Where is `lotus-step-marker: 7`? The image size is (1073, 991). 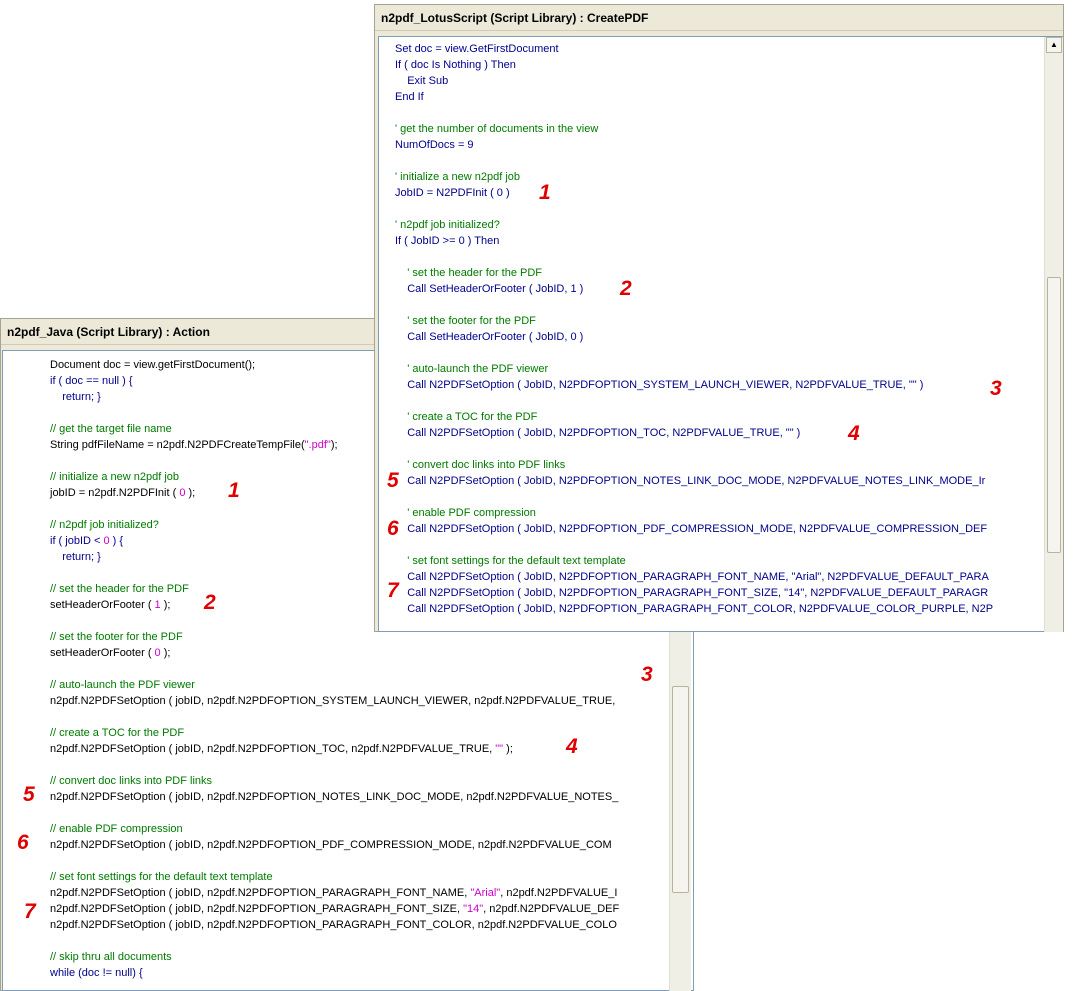
lotus-step-marker: 7 is located at coordinates (393, 590).